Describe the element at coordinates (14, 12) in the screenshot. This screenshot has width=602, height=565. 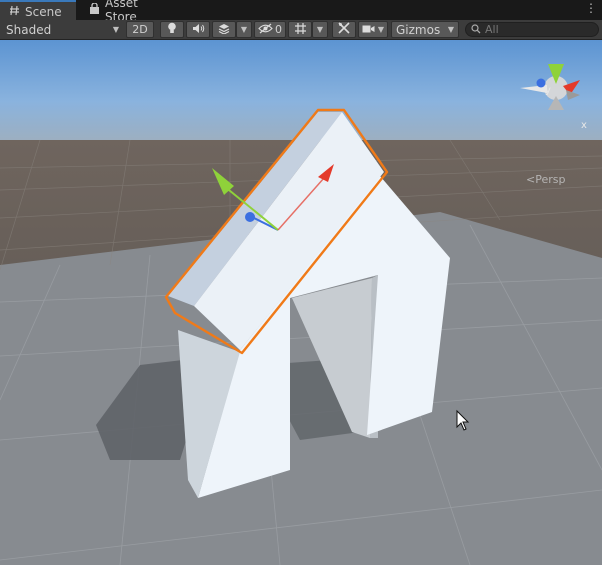
I see `hash-icon` at that location.